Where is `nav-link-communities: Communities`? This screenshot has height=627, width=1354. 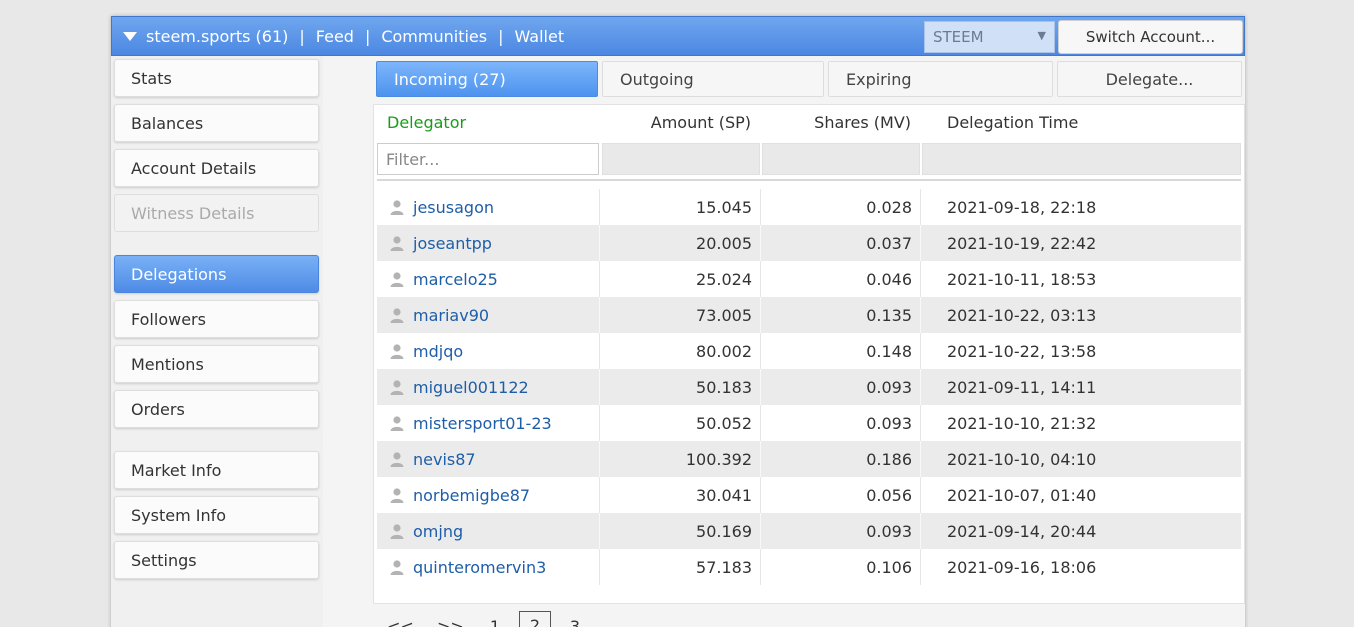 nav-link-communities: Communities is located at coordinates (434, 36).